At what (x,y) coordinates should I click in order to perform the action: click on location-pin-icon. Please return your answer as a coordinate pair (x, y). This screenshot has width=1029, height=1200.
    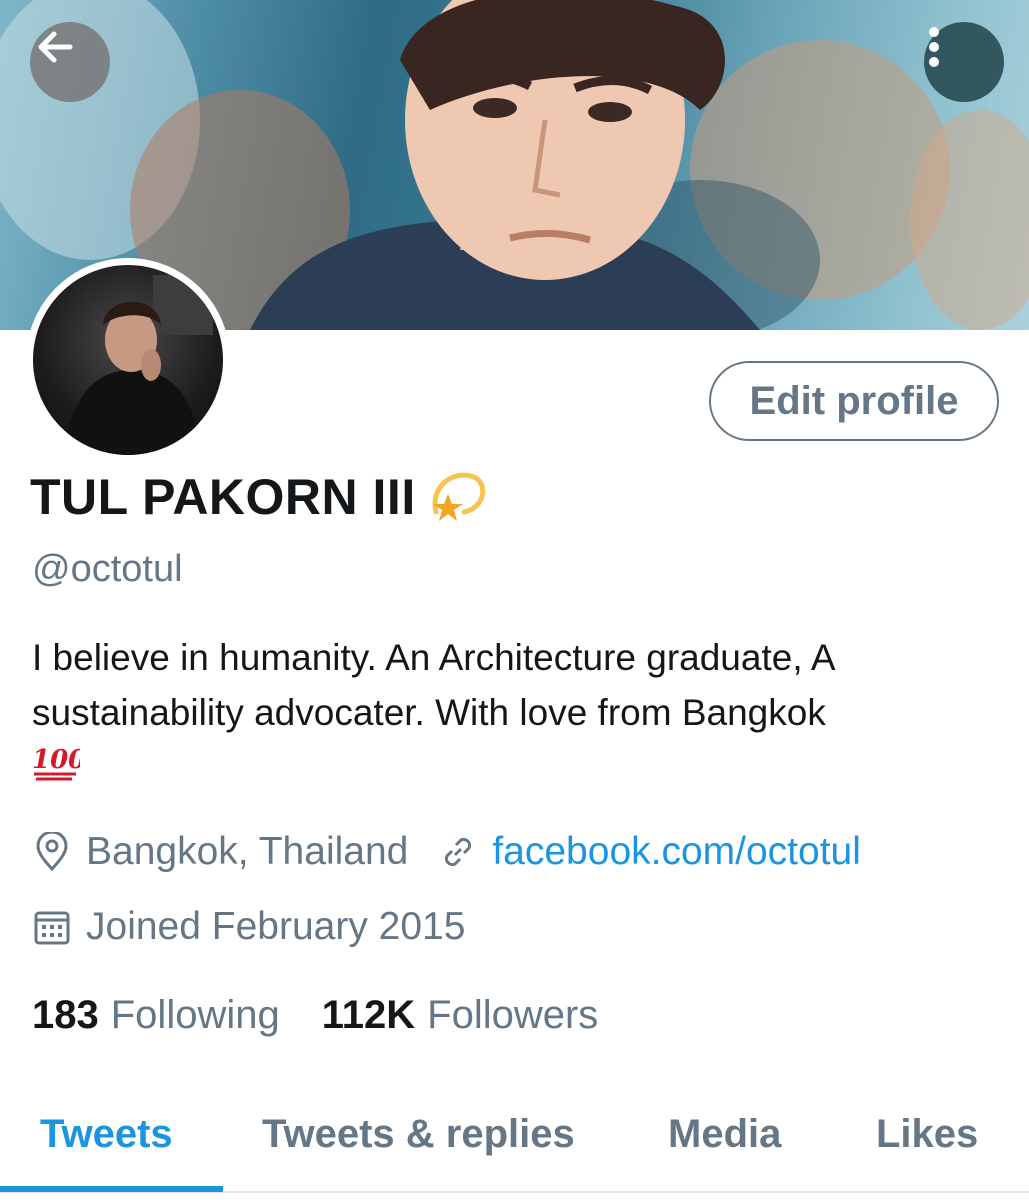
    Looking at the image, I should click on (52, 852).